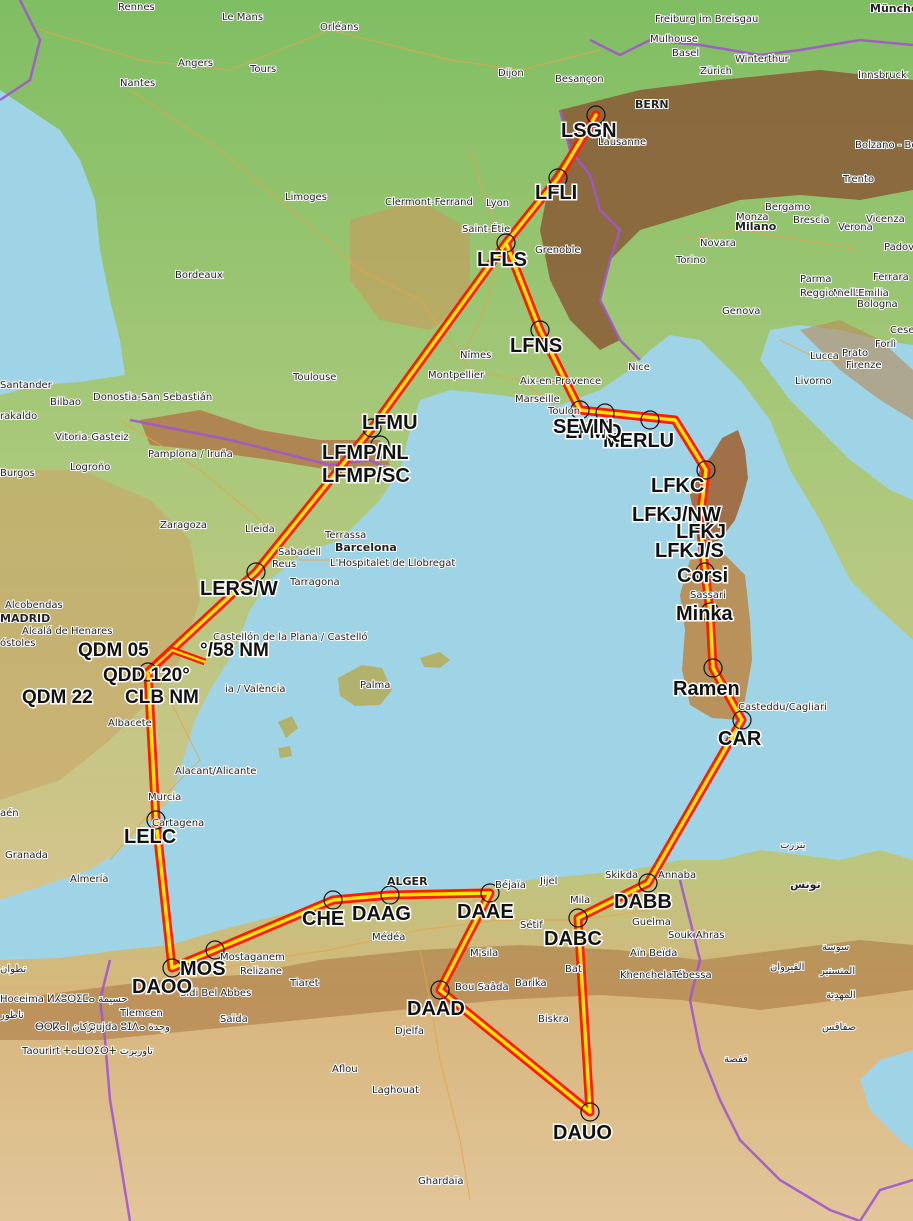 This screenshot has width=913, height=1221. I want to click on city-label-relizane: Relizane, so click(261, 971).